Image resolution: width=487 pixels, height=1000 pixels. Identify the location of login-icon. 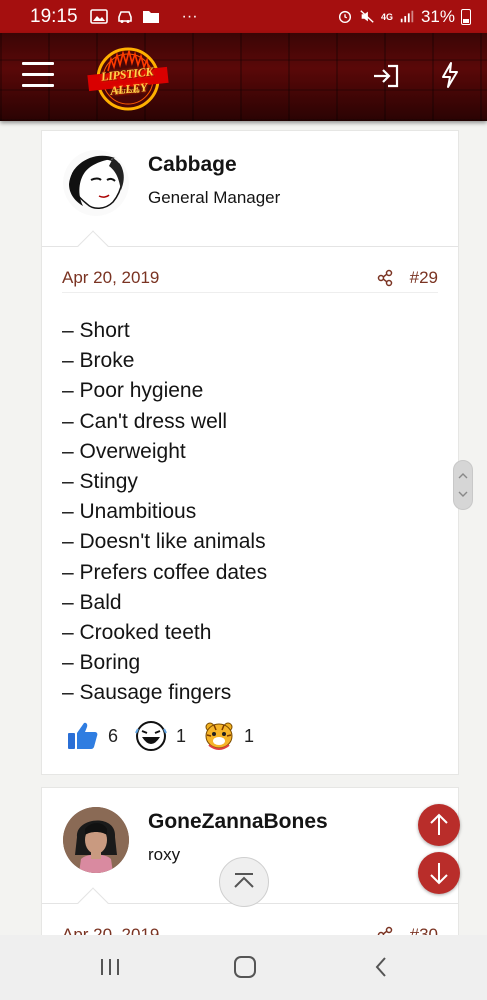
(386, 76).